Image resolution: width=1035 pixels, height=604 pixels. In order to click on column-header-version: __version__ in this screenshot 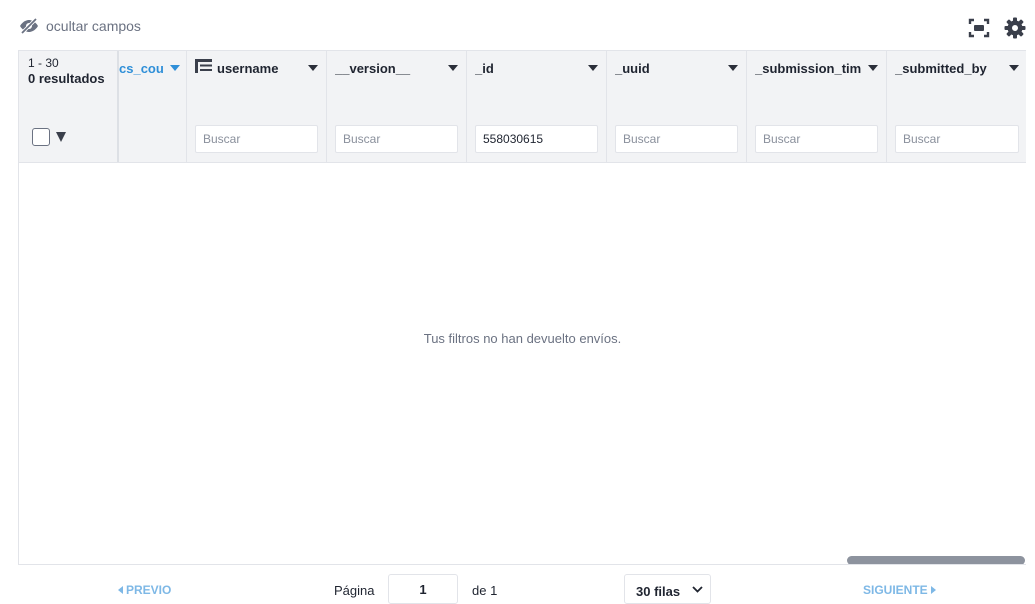, I will do `click(396, 68)`.